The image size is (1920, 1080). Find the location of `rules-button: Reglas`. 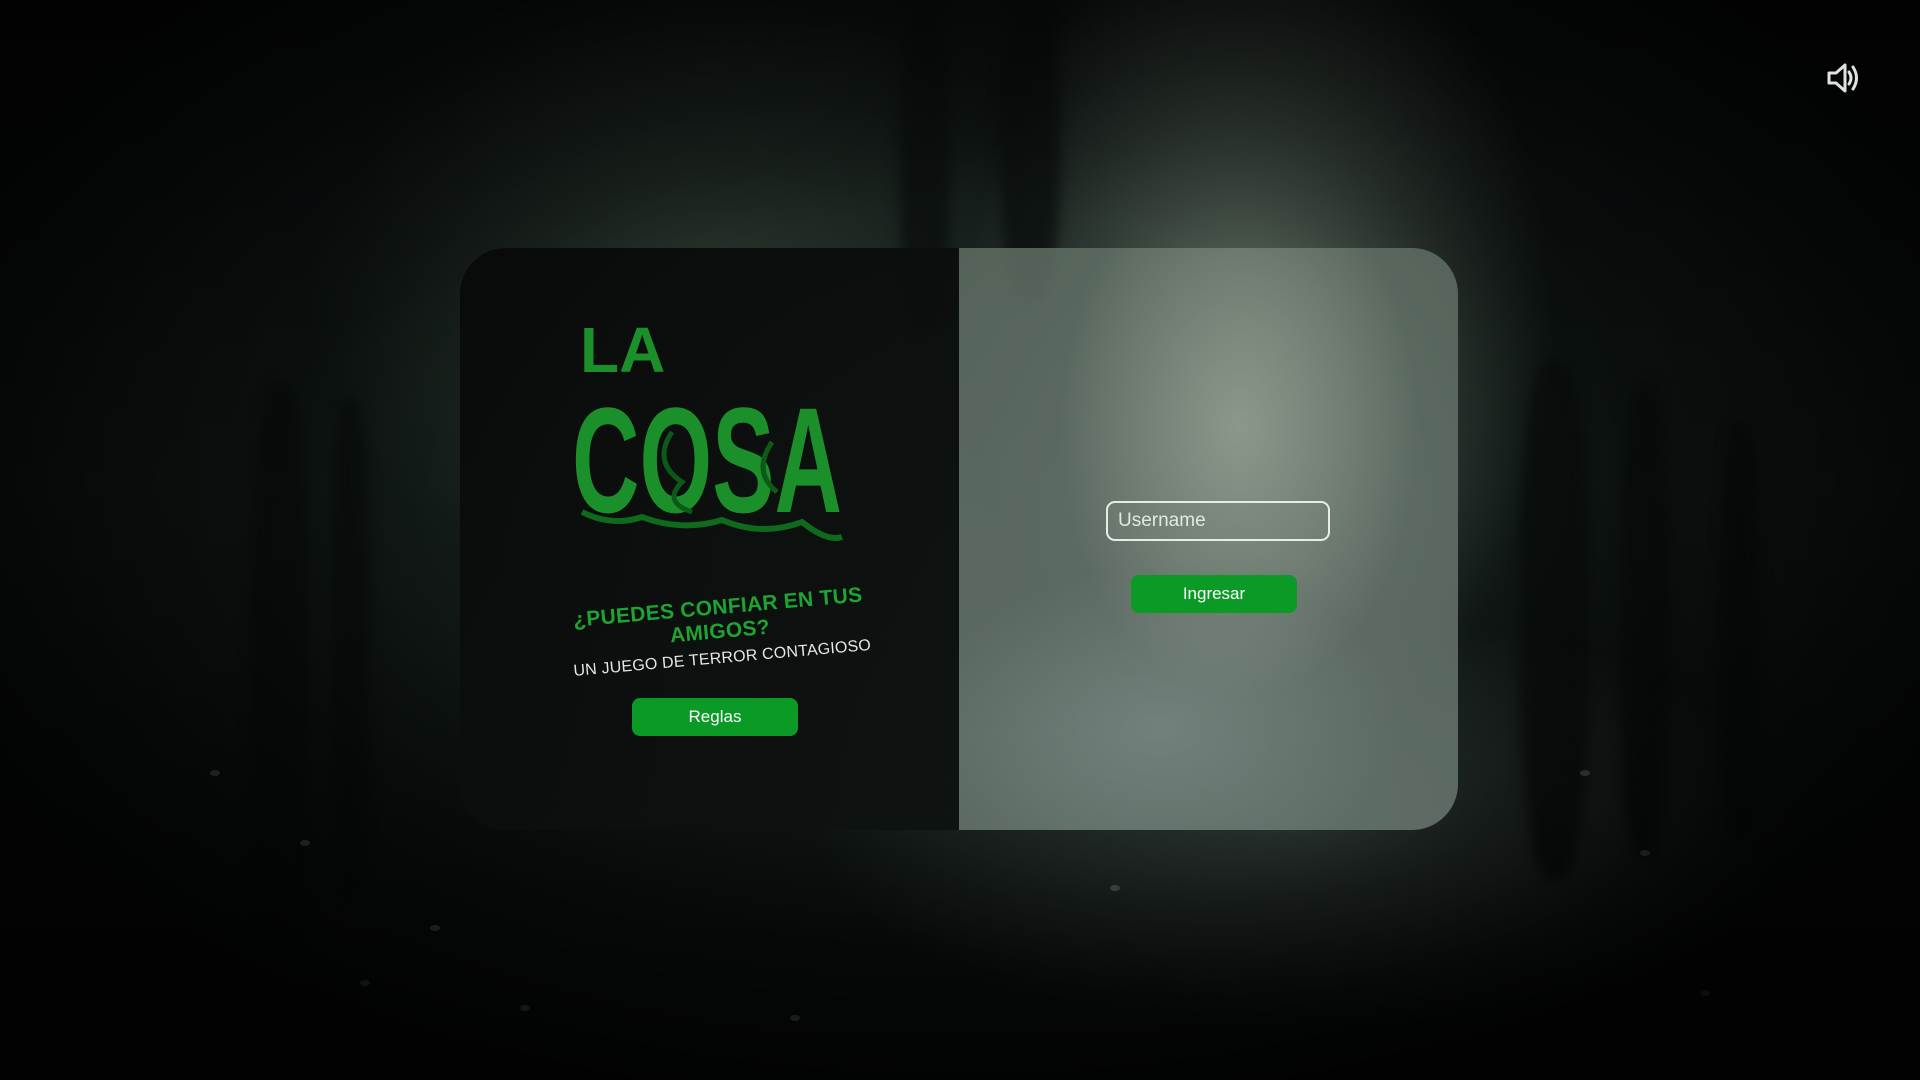

rules-button: Reglas is located at coordinates (715, 717).